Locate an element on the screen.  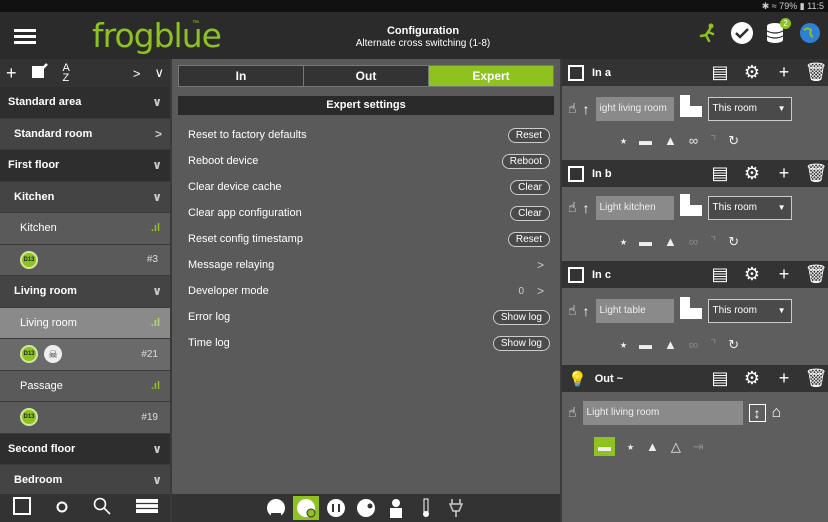
circle-view-icon is located at coordinates (62, 508).